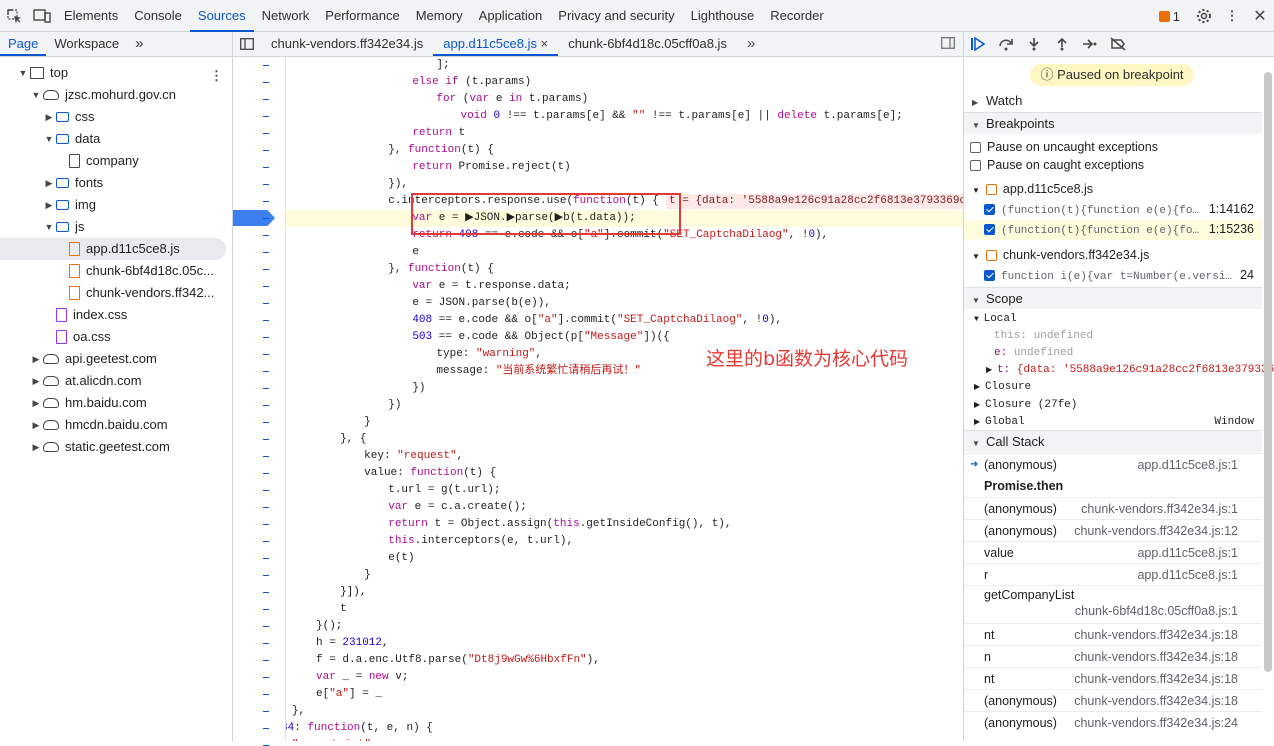 This screenshot has height=746, width=1274. I want to click on code-line: return t, so click(438, 133).